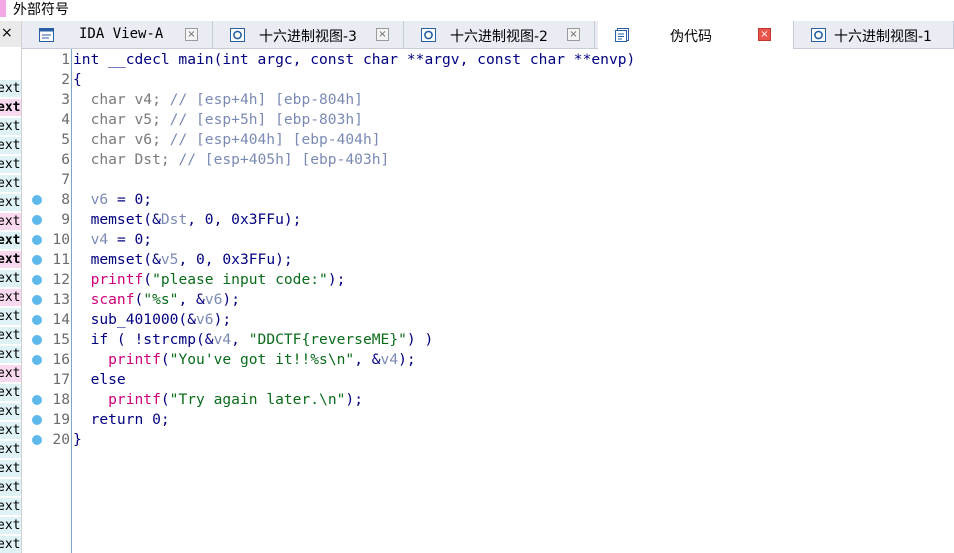 This screenshot has width=954, height=553. What do you see at coordinates (499, 34) in the screenshot?
I see `tab-3: 十六进制视图-2 ×` at bounding box center [499, 34].